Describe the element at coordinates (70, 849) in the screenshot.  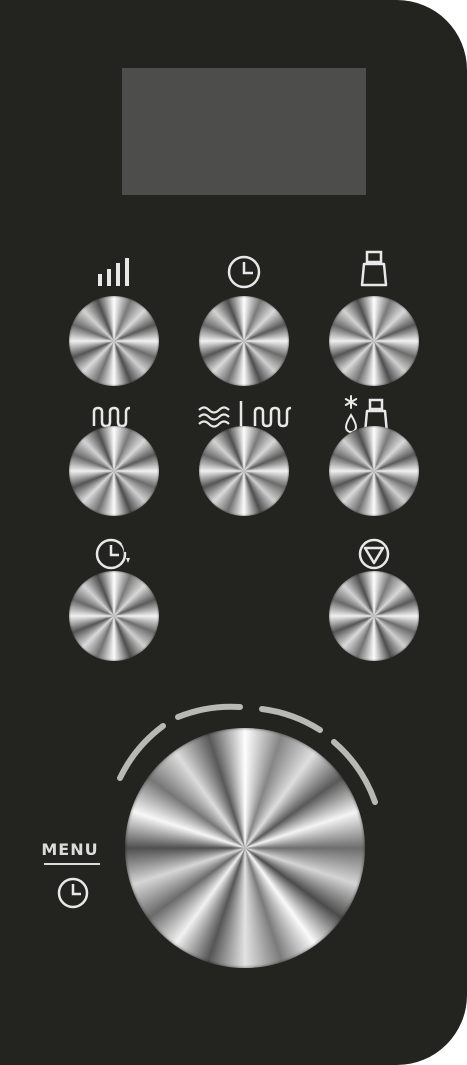
I see `menu-label: MENU` at that location.